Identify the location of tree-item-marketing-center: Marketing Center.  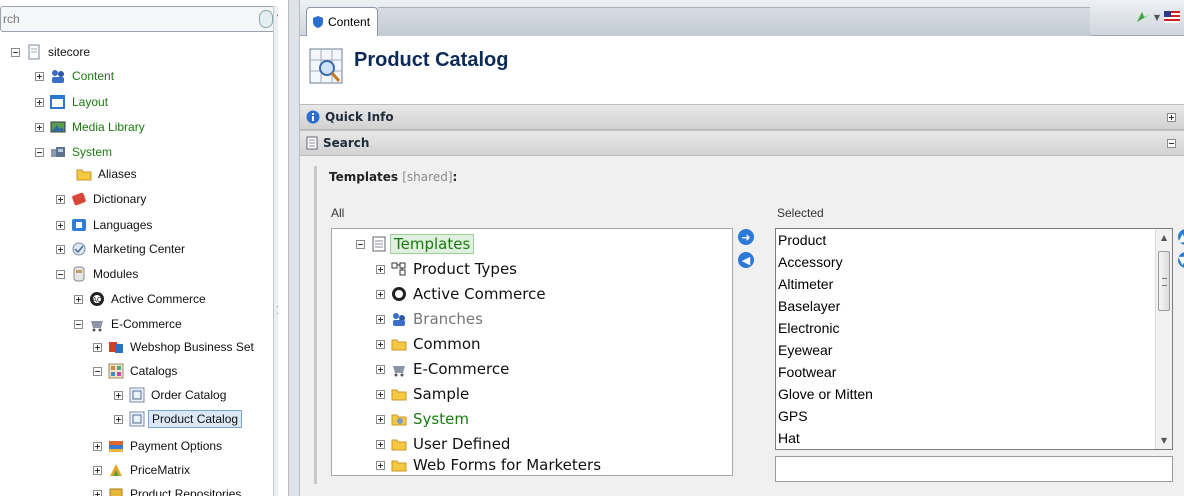
(122, 249).